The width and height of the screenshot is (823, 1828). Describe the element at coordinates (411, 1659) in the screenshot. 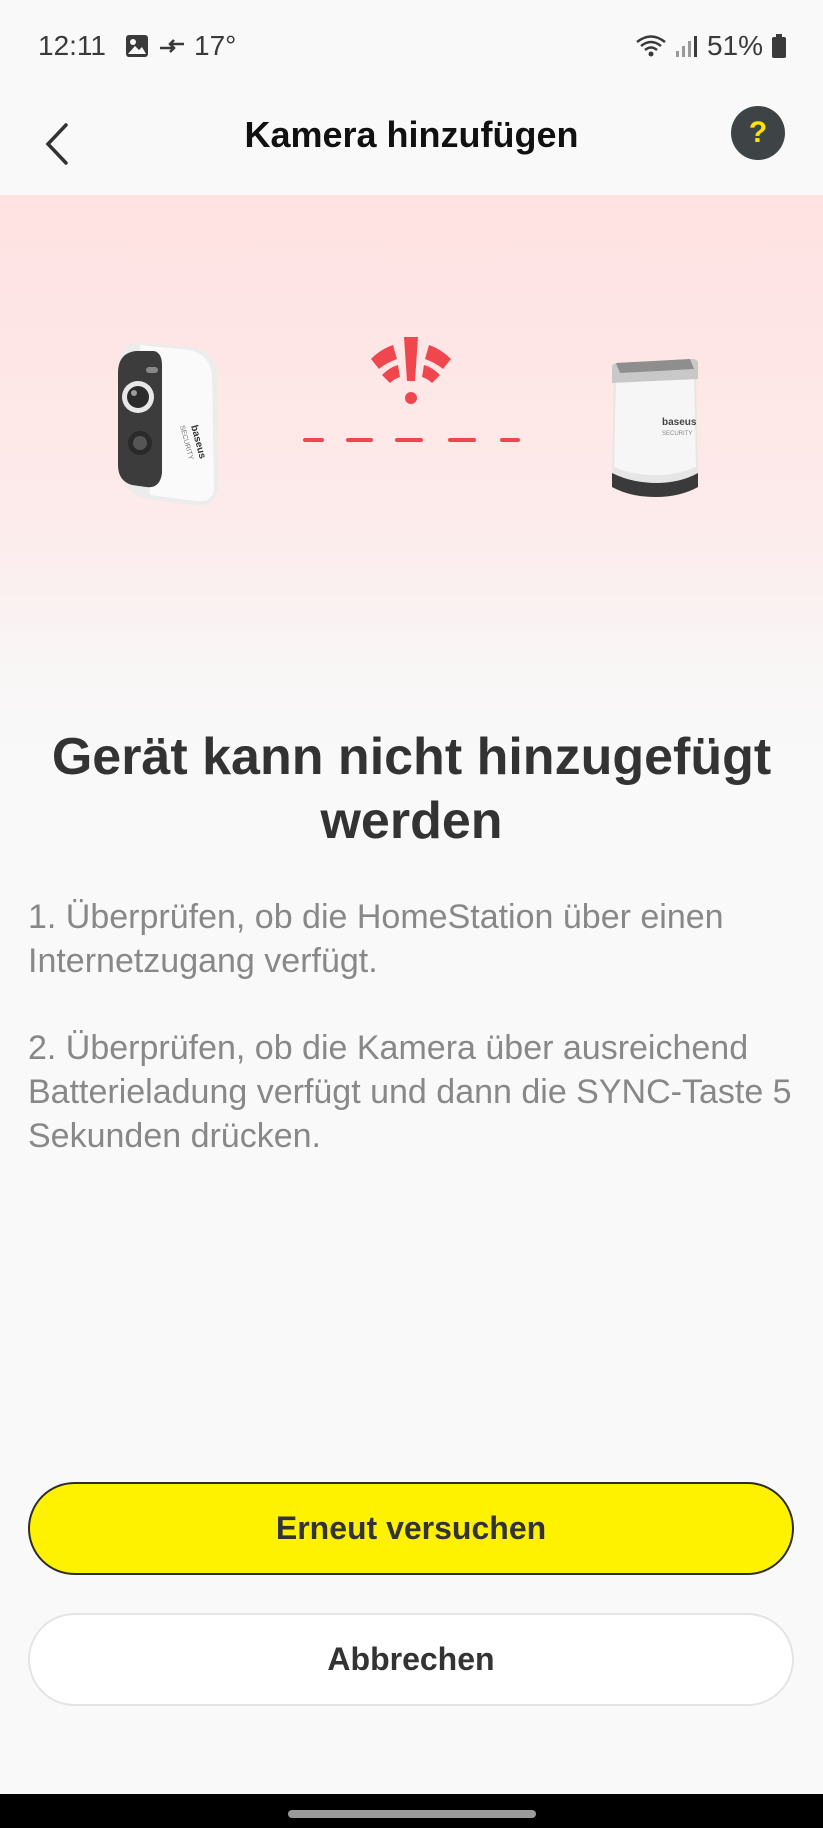

I see `cancel-button: Abbrechen` at that location.